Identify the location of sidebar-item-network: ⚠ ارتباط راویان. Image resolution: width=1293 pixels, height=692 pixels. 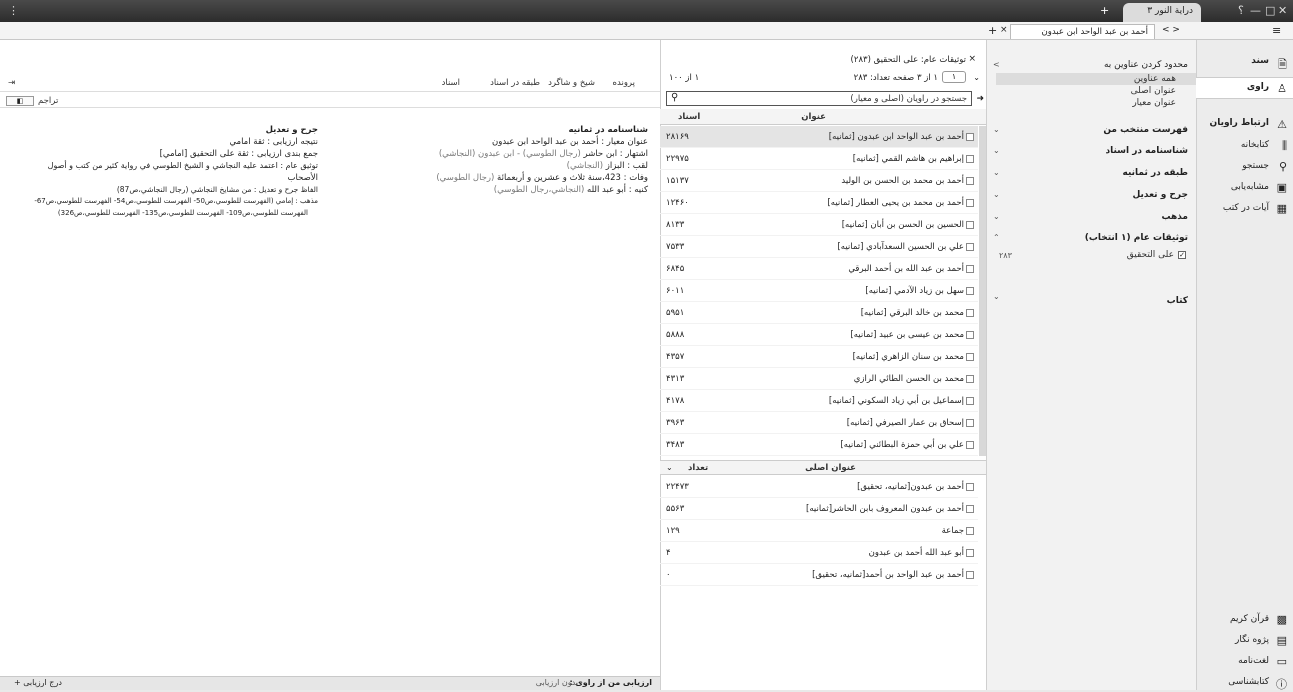
(1244, 125).